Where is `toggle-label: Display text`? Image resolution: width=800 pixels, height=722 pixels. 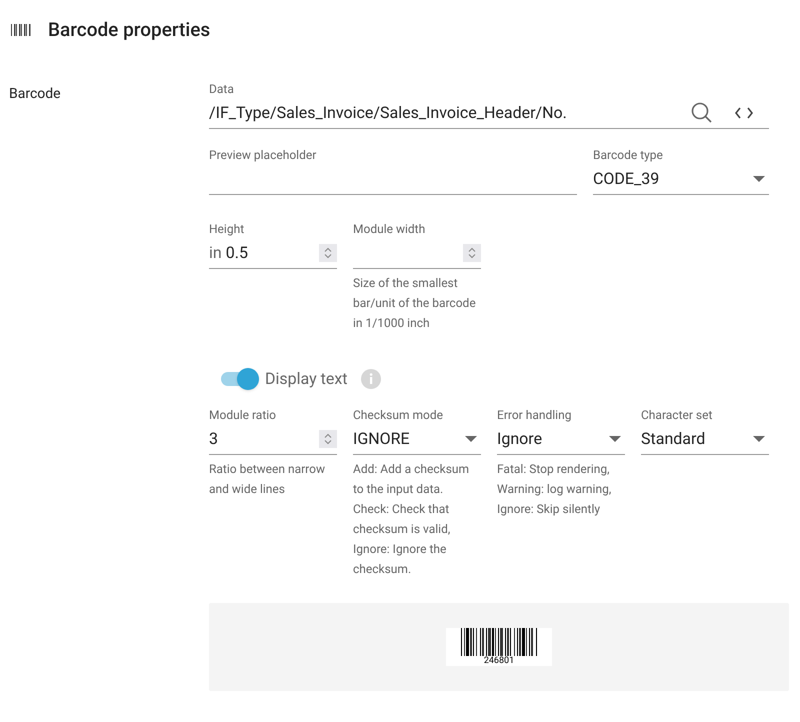 toggle-label: Display text is located at coordinates (306, 379).